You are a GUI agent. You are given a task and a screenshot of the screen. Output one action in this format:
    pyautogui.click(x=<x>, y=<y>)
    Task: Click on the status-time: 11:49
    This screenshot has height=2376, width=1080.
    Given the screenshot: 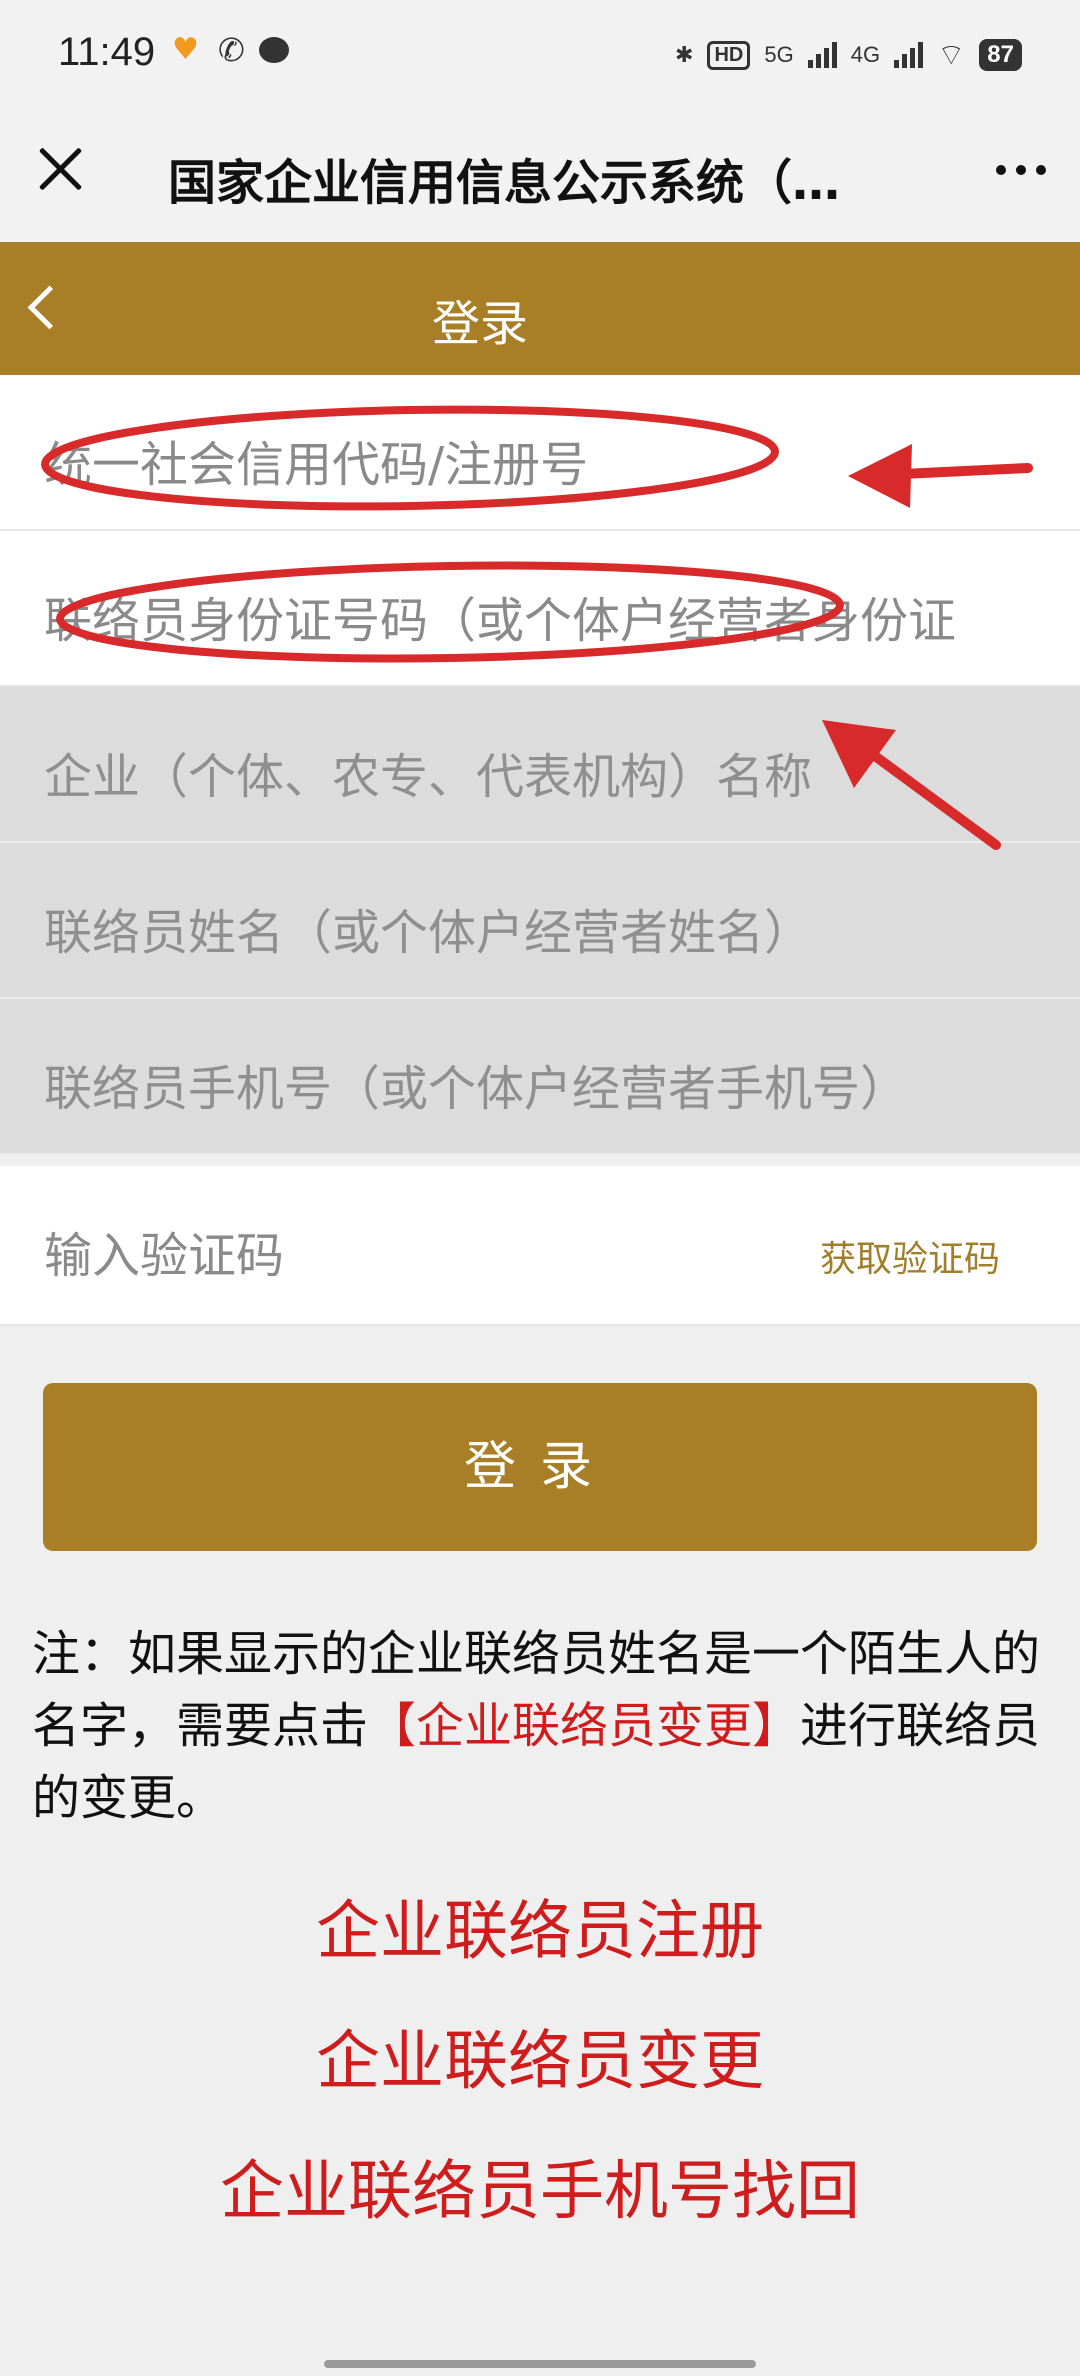 What is the action you would take?
    pyautogui.click(x=107, y=52)
    